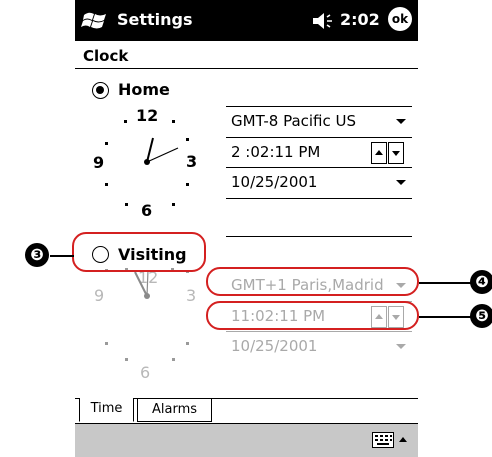 This screenshot has height=457, width=492. I want to click on home-time-field: 2 :02:11 PM, so click(297, 153).